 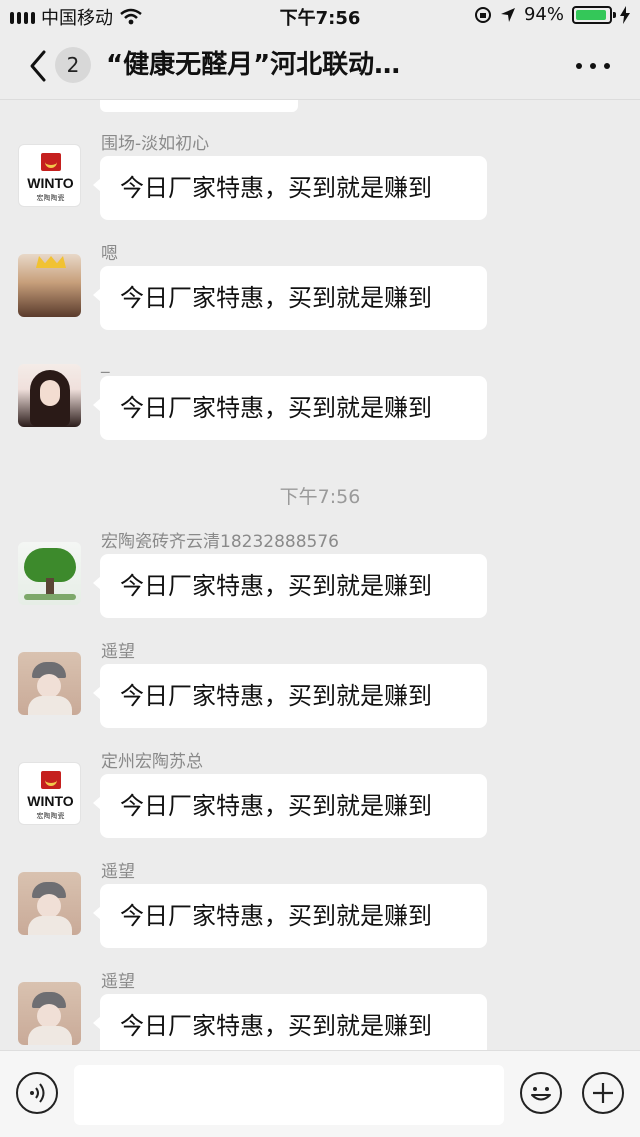 I want to click on input-toolbar, so click(x=320, y=1093).